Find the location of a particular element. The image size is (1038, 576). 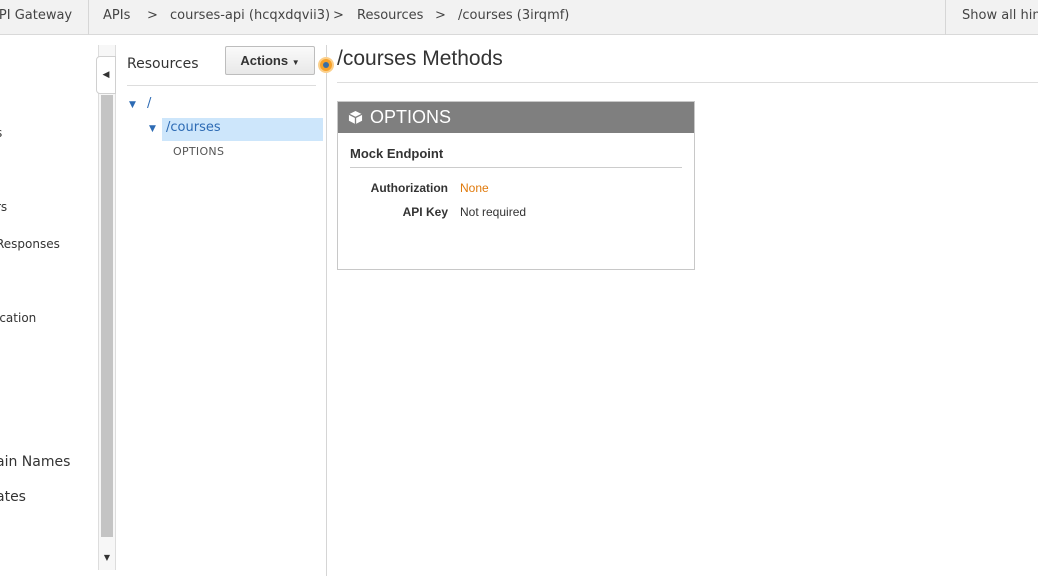

show-hints-link: Show all hints is located at coordinates (1000, 17).